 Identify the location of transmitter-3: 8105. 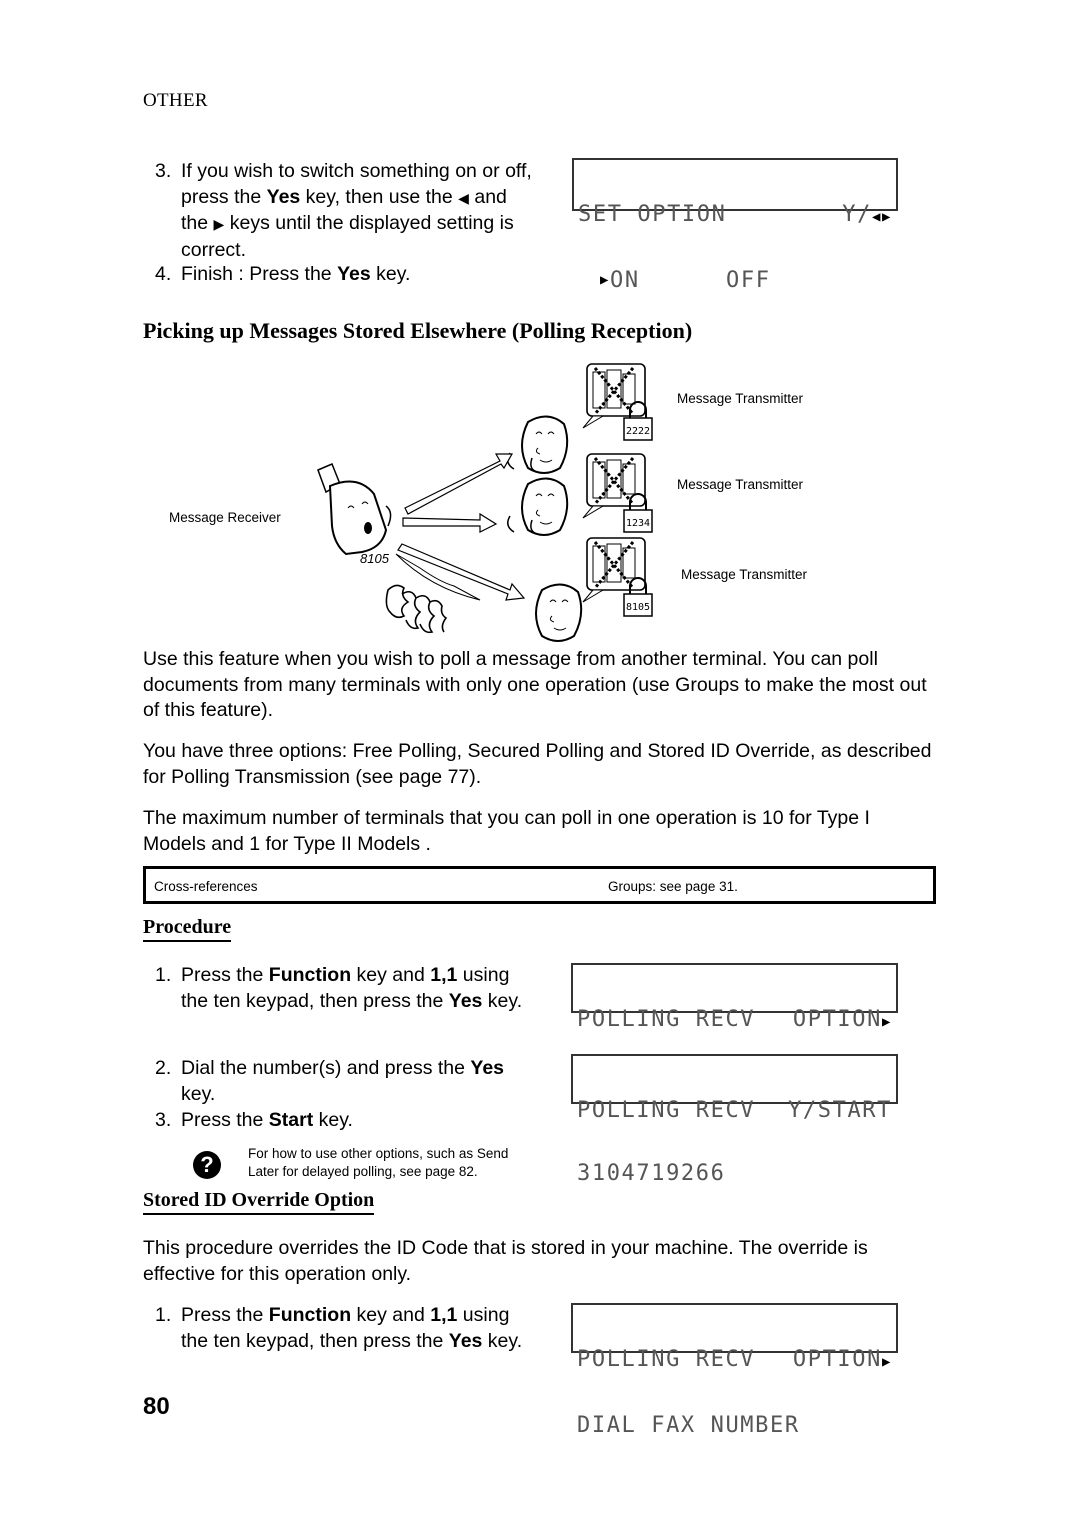
(594, 589).